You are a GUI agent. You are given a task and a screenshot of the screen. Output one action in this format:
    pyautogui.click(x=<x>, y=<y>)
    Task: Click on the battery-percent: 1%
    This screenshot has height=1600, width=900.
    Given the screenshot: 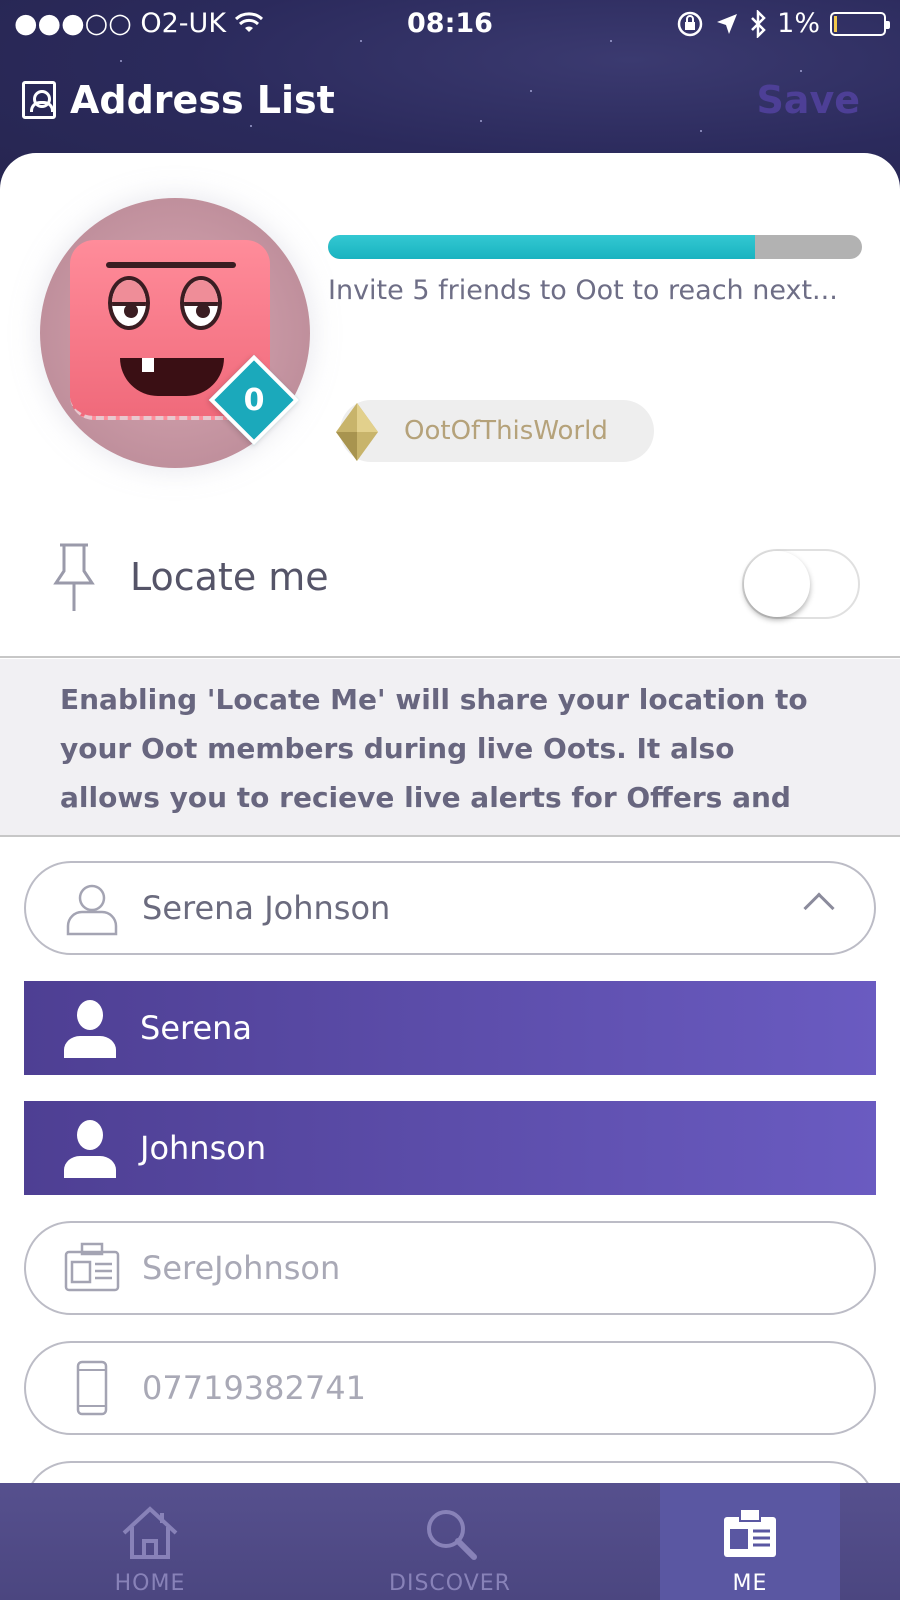 What is the action you would take?
    pyautogui.click(x=798, y=23)
    